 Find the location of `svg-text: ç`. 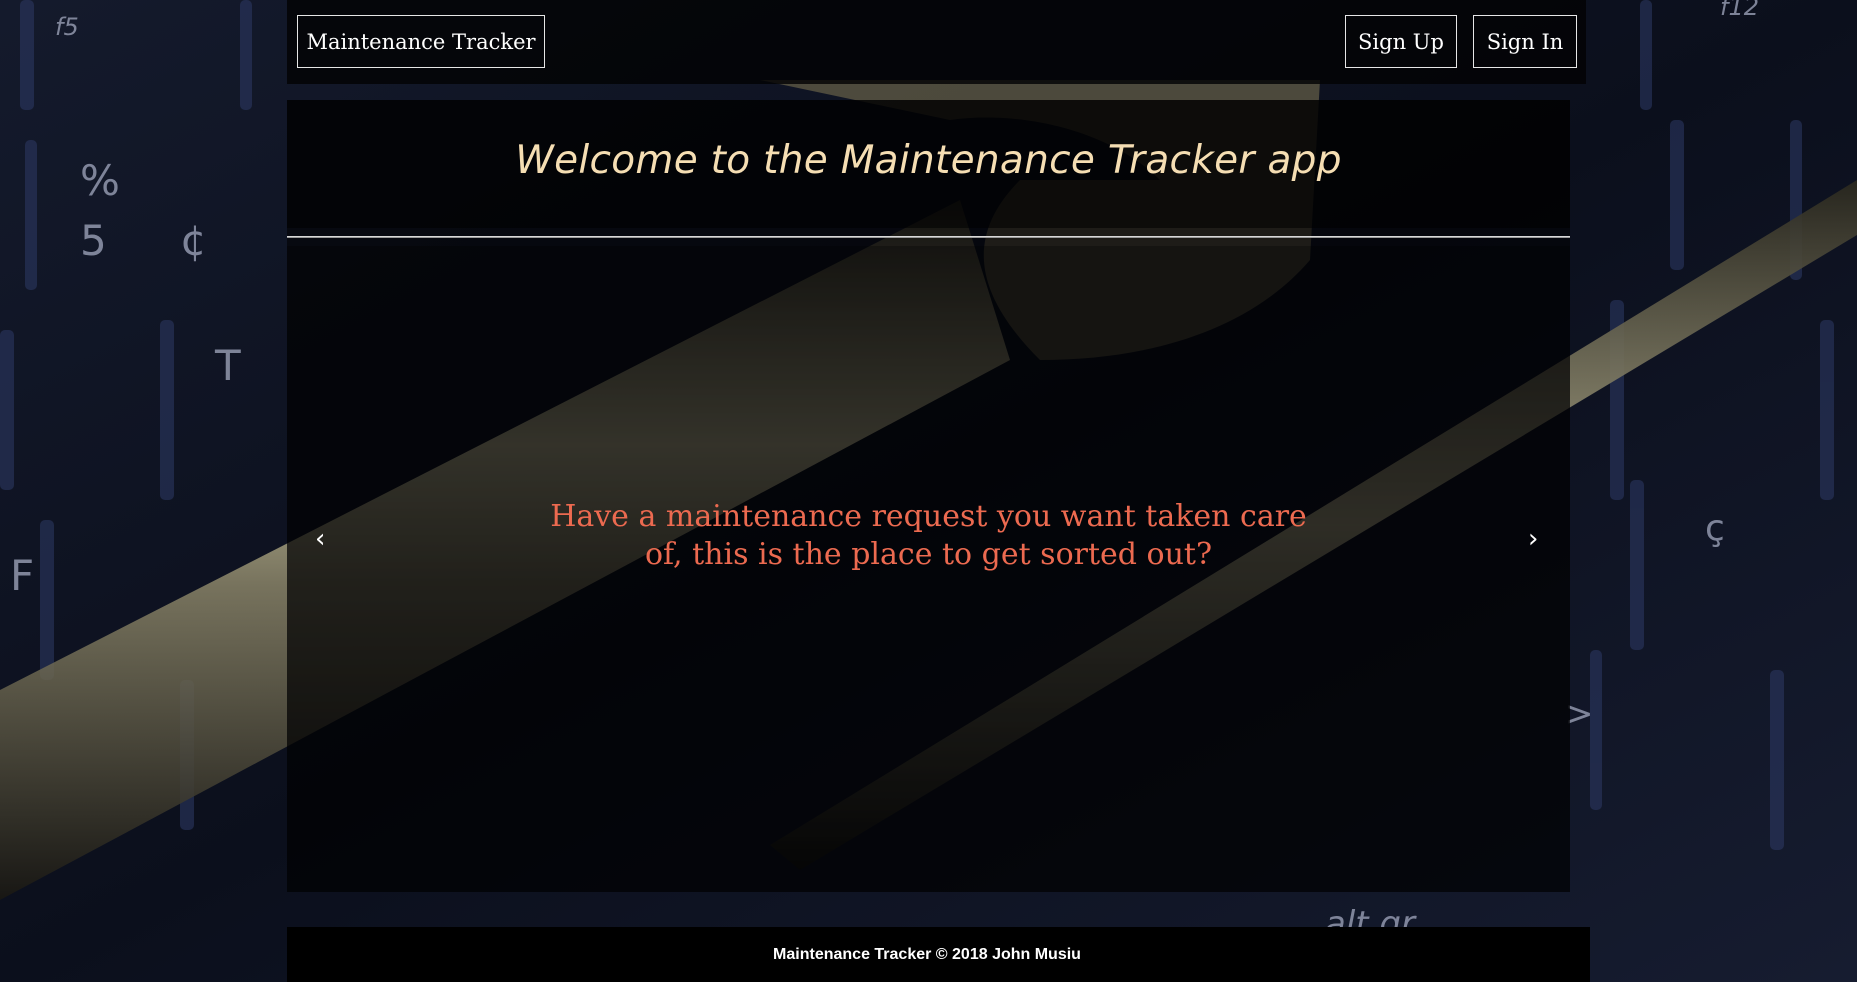

svg-text: ç is located at coordinates (1715, 528).